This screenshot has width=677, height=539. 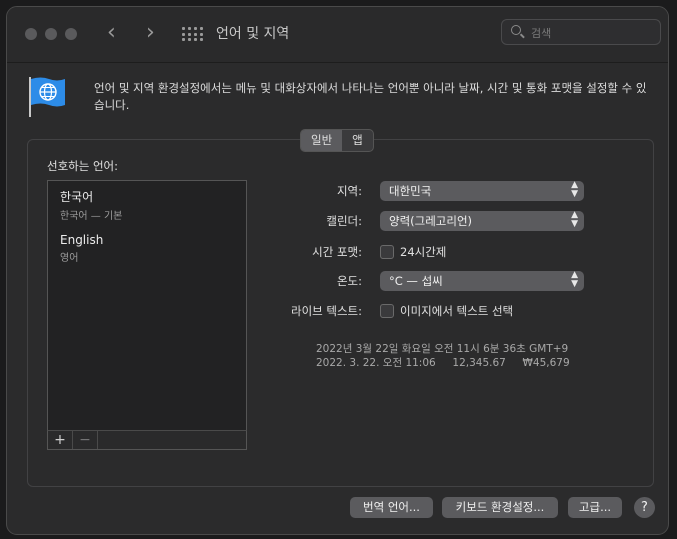 I want to click on minimize-window-button, so click(x=51, y=34).